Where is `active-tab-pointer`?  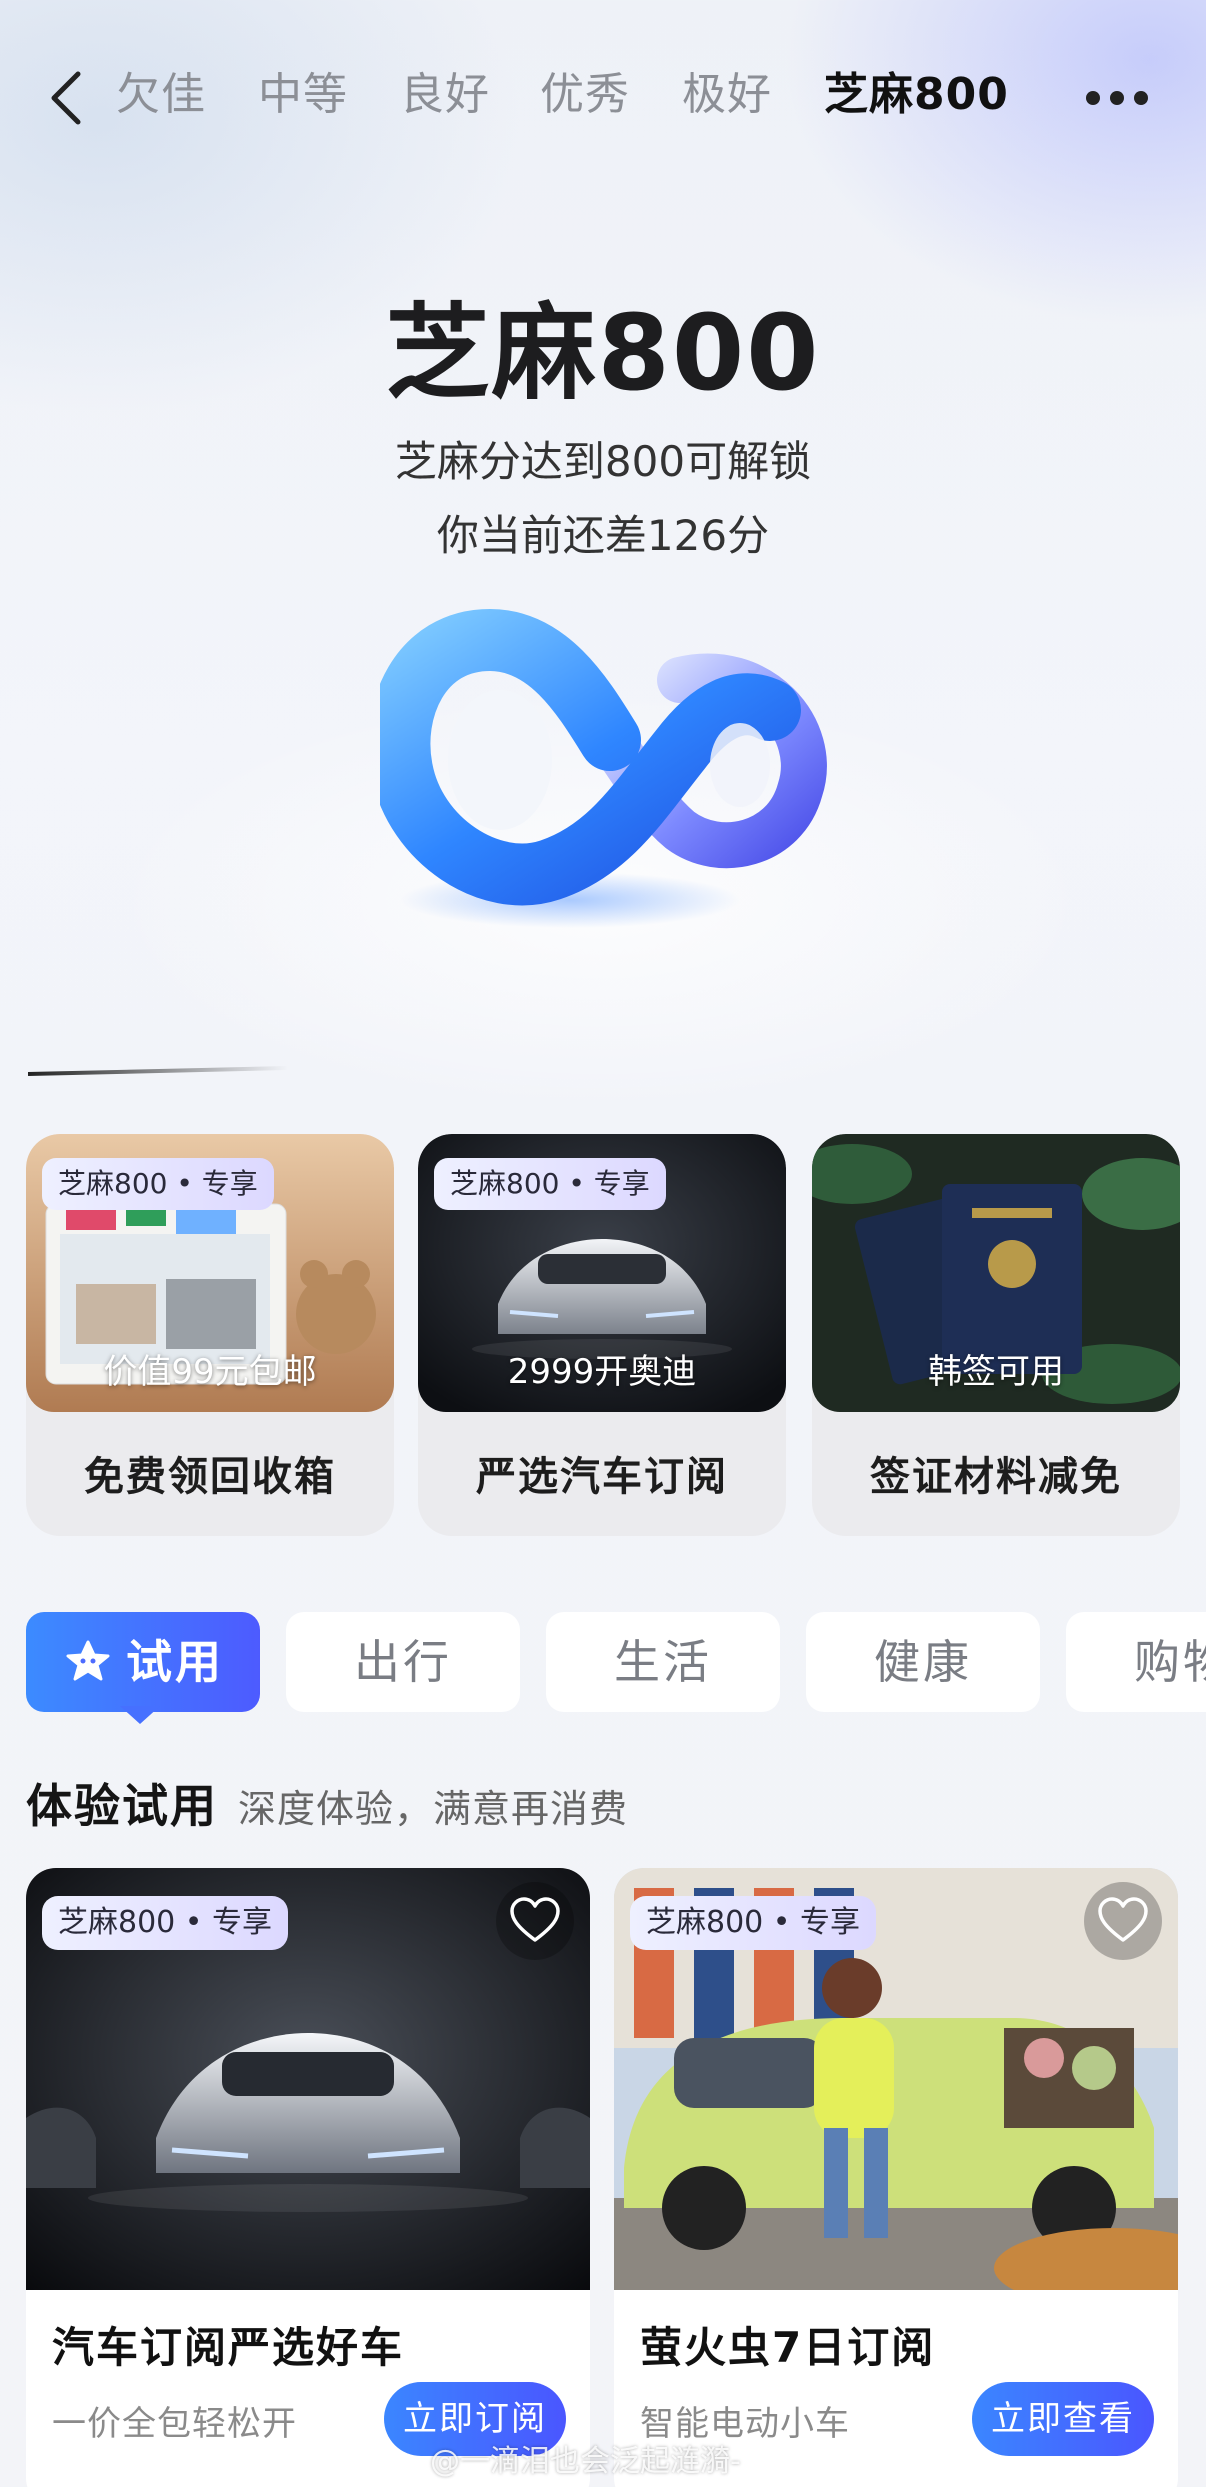
active-tab-pointer is located at coordinates (140, 1715).